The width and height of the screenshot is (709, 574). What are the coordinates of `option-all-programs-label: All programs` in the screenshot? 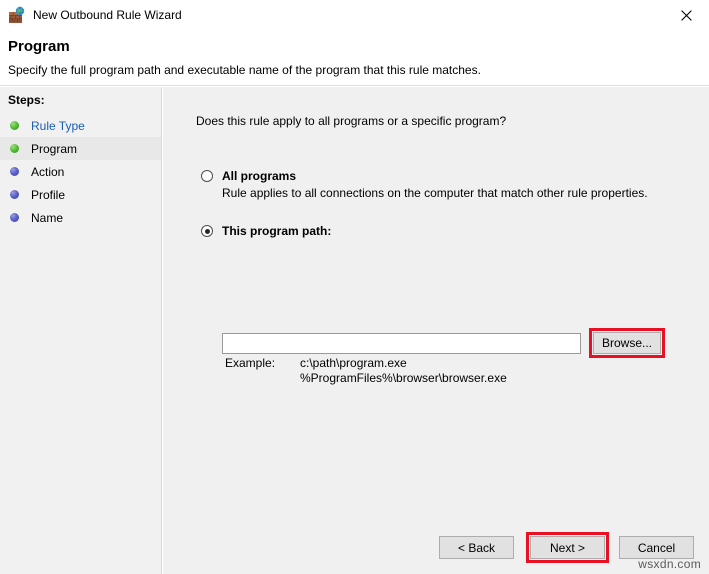 It's located at (259, 176).